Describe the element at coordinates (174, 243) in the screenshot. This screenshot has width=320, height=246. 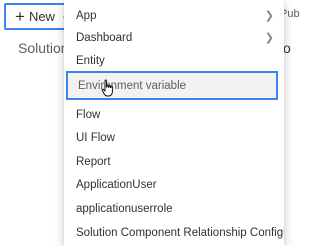
I see `menu-item-cut-off` at that location.